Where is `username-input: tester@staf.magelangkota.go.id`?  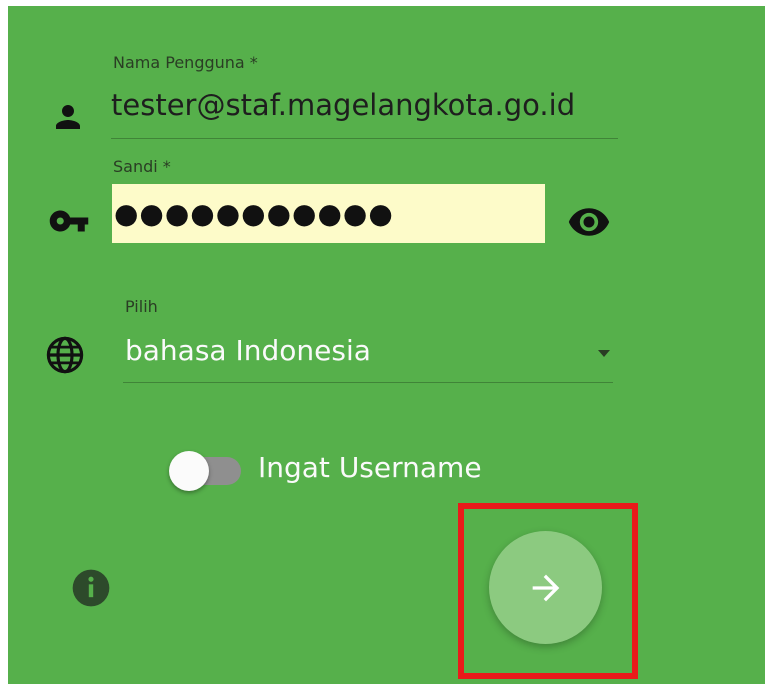
username-input: tester@staf.magelangkota.go.id is located at coordinates (343, 105).